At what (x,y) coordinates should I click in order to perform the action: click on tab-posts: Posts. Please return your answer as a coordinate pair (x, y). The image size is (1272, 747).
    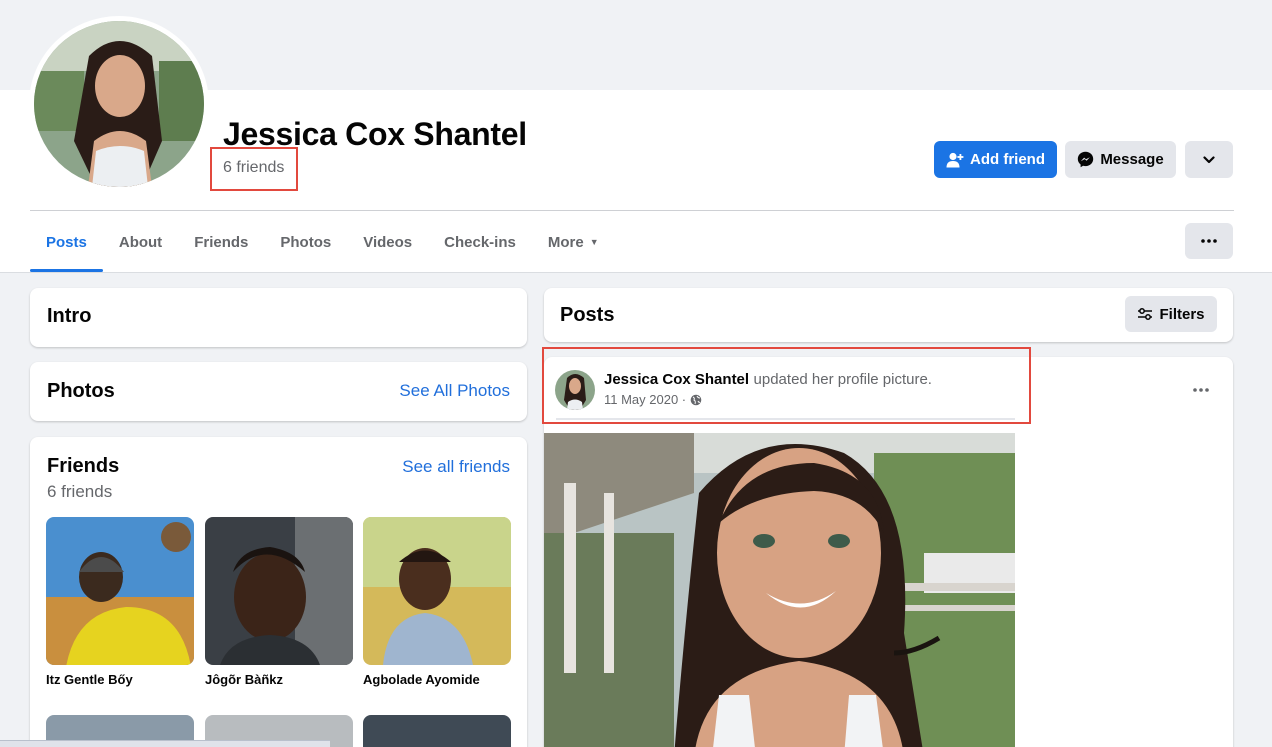
    Looking at the image, I should click on (66, 247).